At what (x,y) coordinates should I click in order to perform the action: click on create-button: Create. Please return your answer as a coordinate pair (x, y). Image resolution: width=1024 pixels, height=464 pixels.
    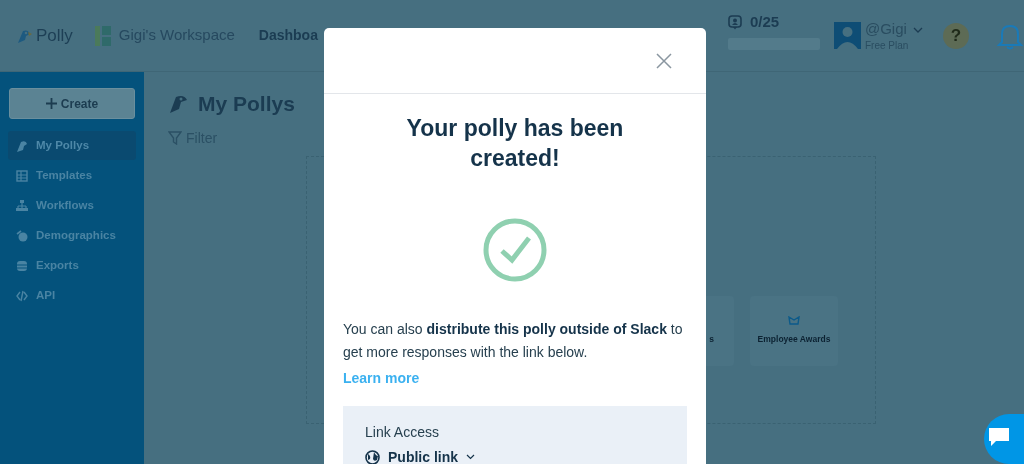
    Looking at the image, I should click on (72, 103).